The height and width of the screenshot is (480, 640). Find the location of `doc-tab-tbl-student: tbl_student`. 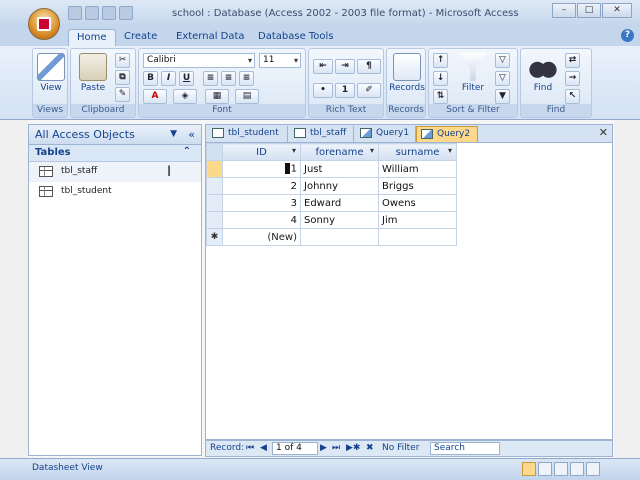

doc-tab-tbl-student: tbl_student is located at coordinates (248, 134).